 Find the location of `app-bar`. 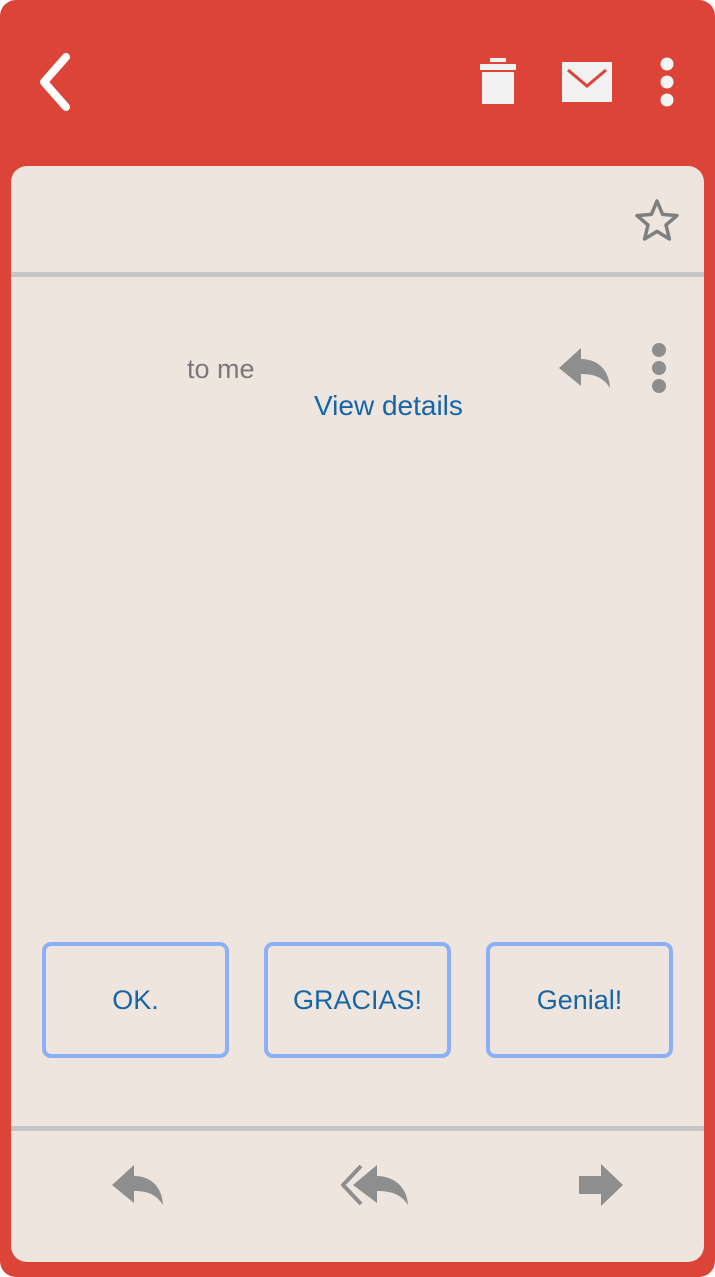

app-bar is located at coordinates (357, 80).